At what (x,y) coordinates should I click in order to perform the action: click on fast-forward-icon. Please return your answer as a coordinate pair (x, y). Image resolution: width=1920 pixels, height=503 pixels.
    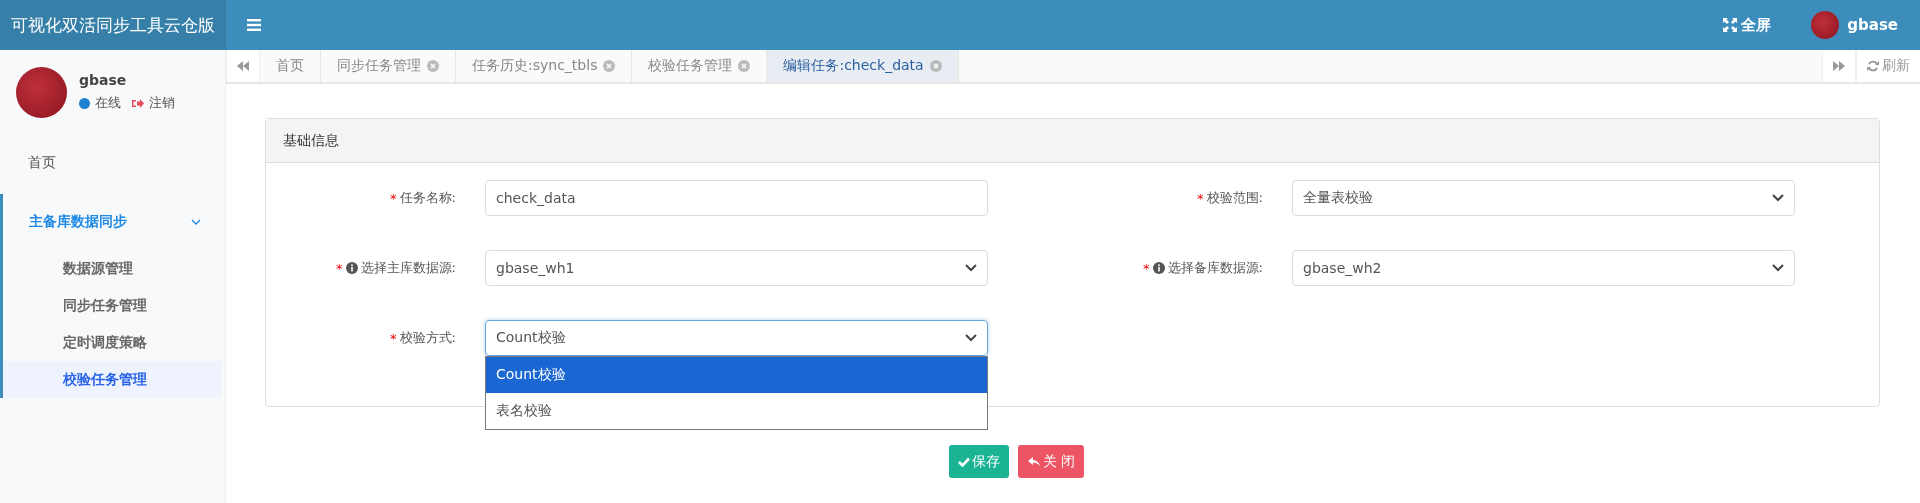
    Looking at the image, I should click on (1839, 66).